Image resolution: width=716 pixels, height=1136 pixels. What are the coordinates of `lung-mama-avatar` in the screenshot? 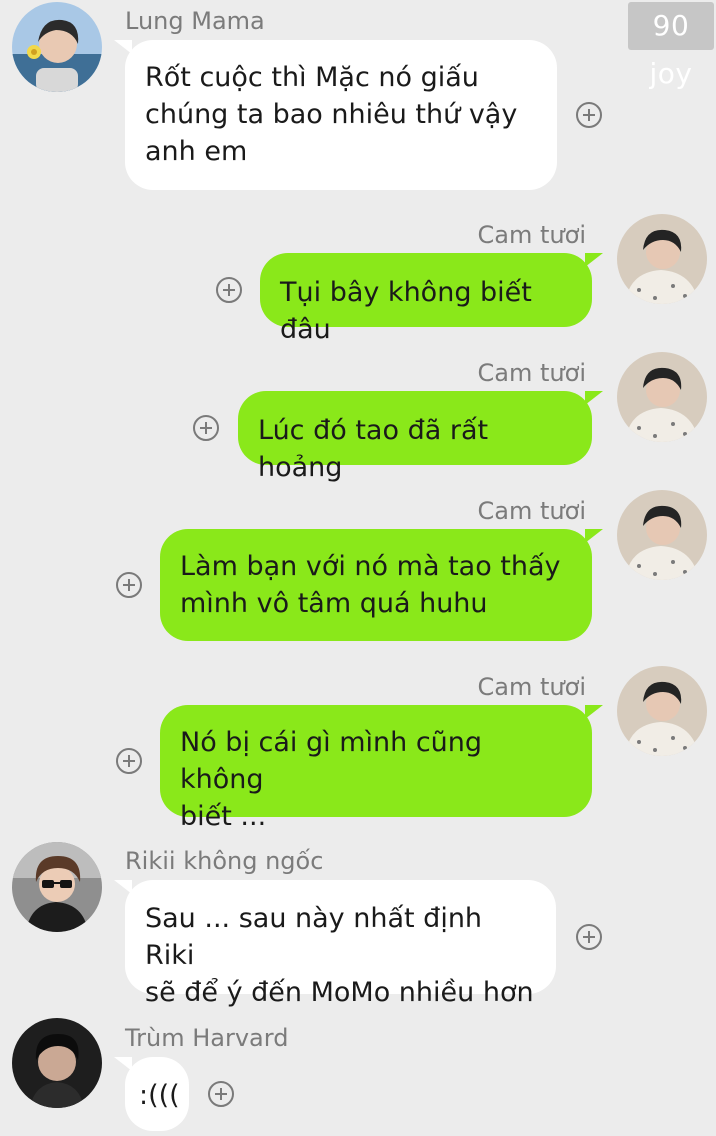 It's located at (57, 47).